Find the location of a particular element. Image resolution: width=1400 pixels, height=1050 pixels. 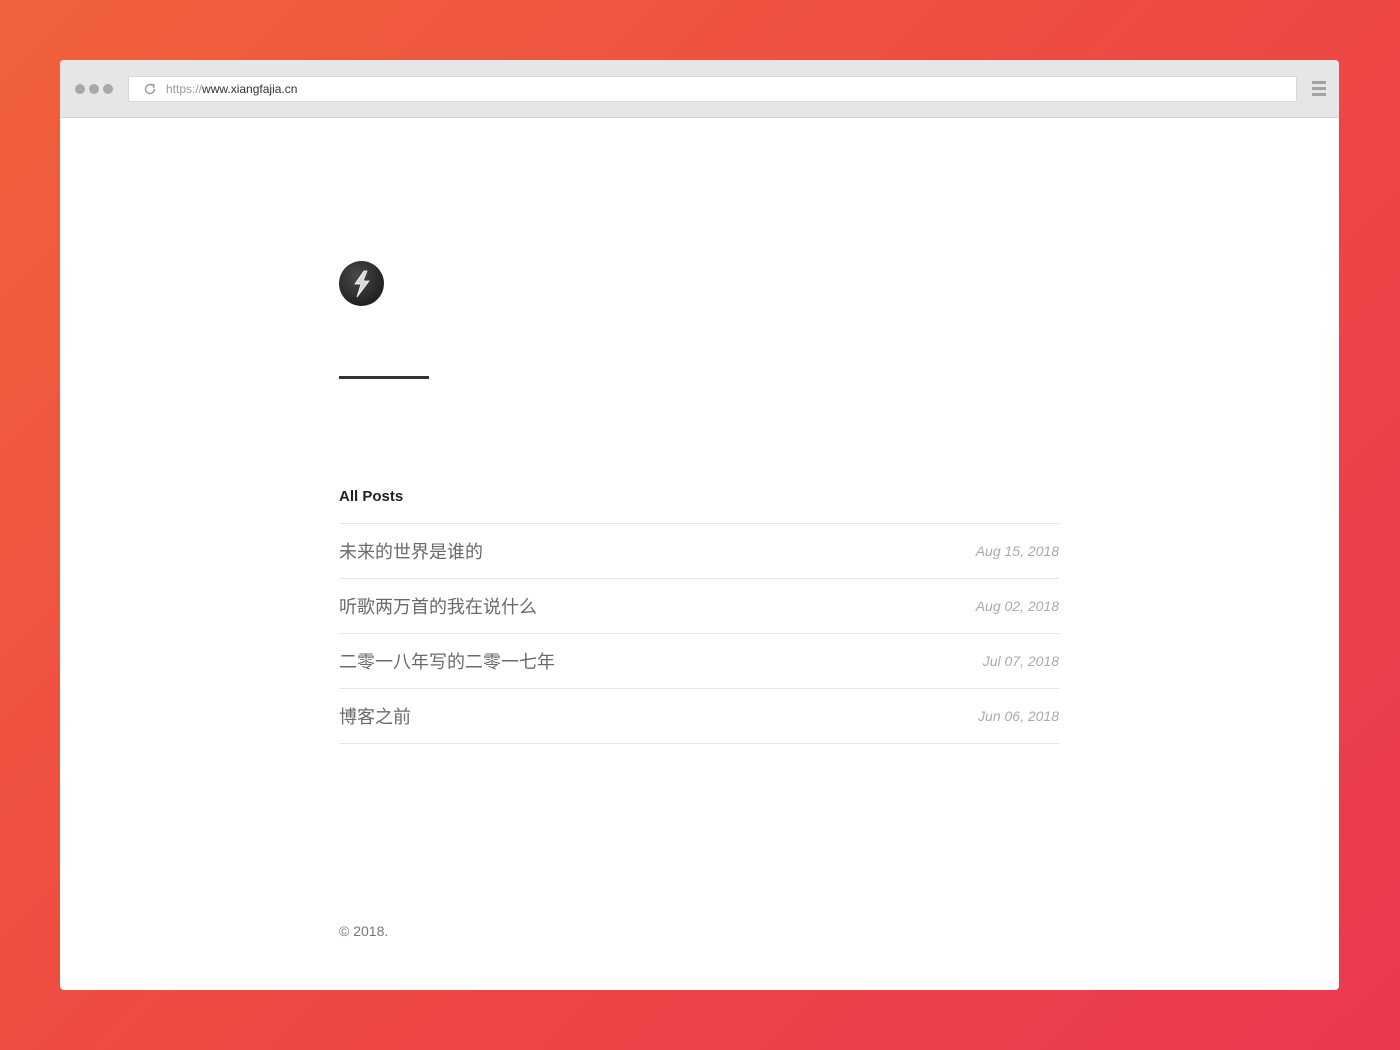

post-title-link: 未来的世界是谁的 is located at coordinates (411, 551).